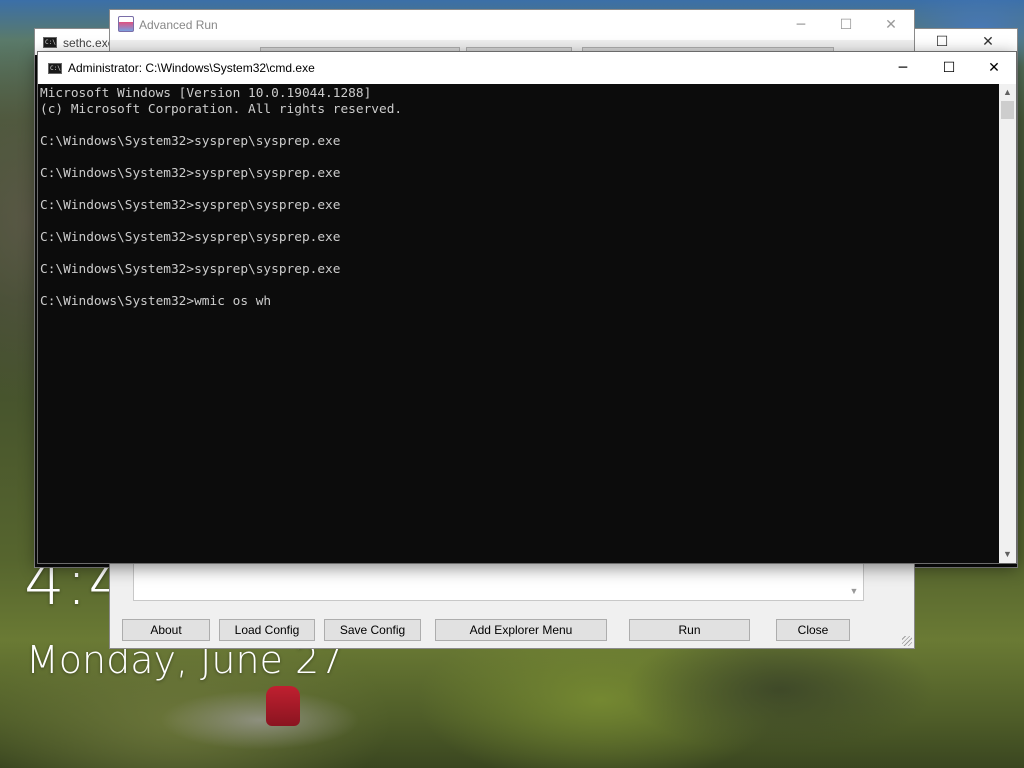 This screenshot has height=768, width=1024. I want to click on advanced-run-close-button: ✕, so click(891, 25).